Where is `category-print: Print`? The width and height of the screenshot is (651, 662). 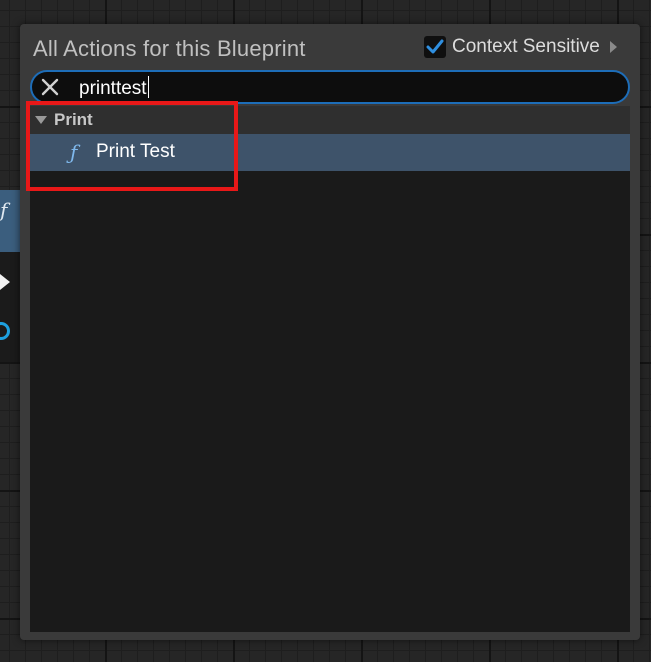 category-print: Print is located at coordinates (330, 120).